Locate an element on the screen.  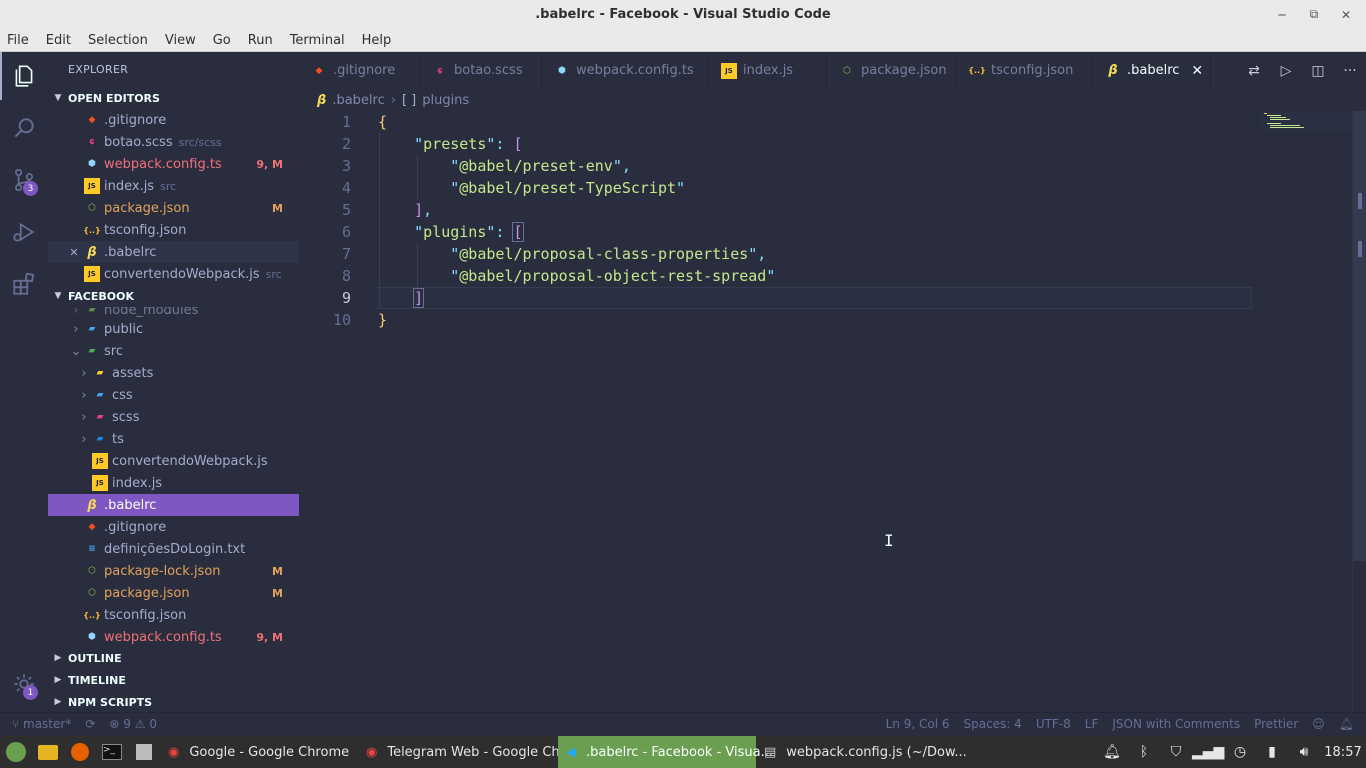
shield-icon: ⛉ is located at coordinates (1176, 752).